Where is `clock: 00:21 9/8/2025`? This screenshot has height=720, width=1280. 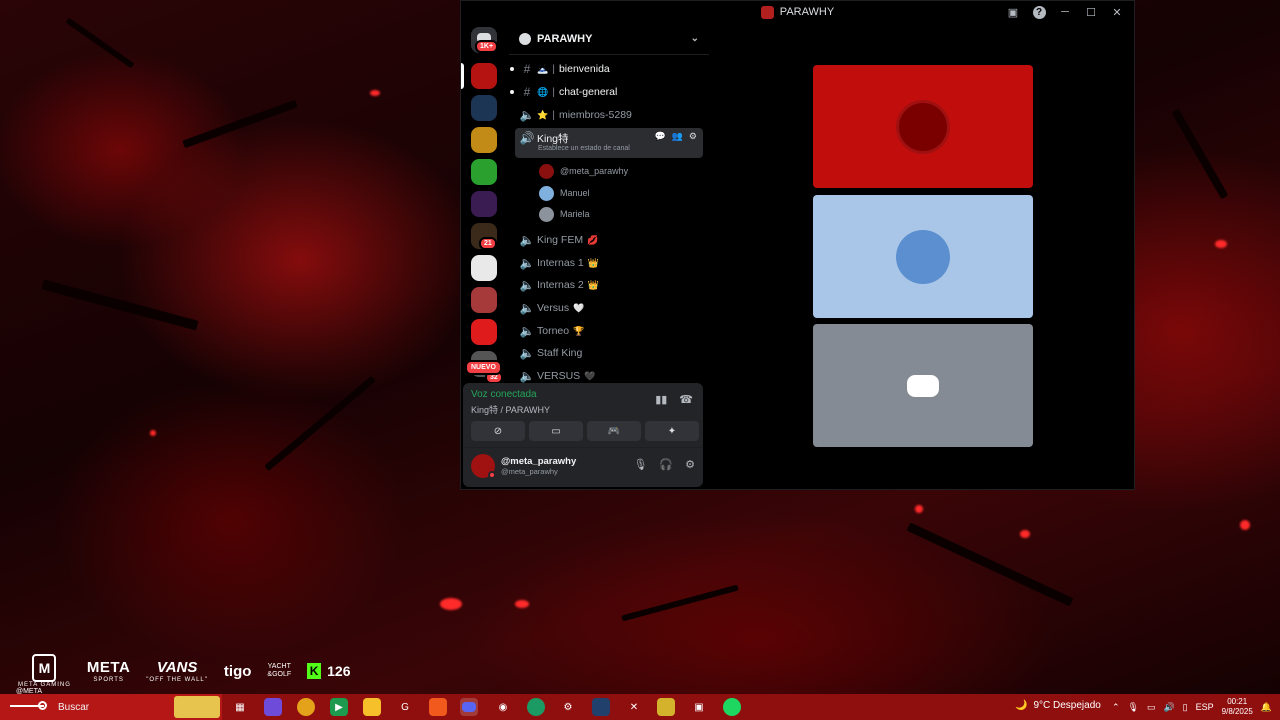
clock: 00:21 9/8/2025 is located at coordinates (1237, 706).